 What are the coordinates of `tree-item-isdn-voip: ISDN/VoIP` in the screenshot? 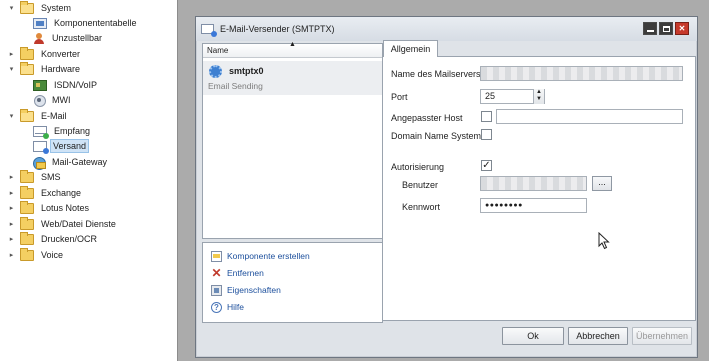 It's located at (67, 85).